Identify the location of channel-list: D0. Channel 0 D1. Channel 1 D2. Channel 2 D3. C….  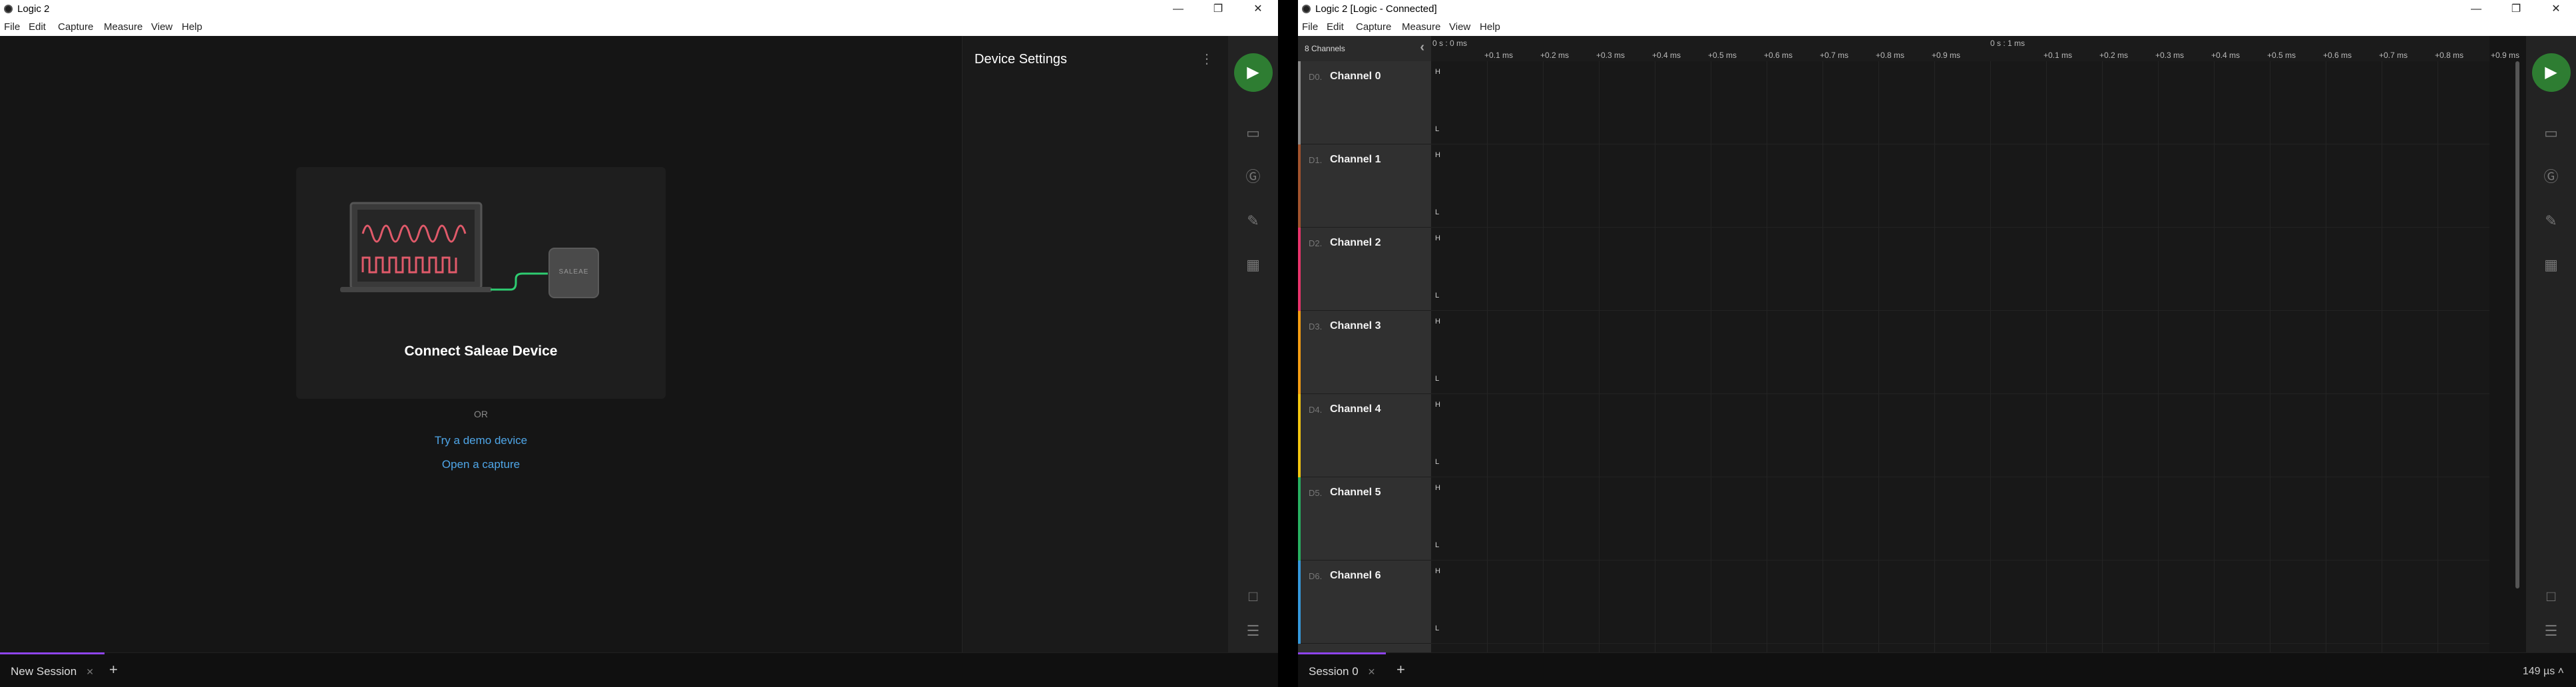
(1364, 356).